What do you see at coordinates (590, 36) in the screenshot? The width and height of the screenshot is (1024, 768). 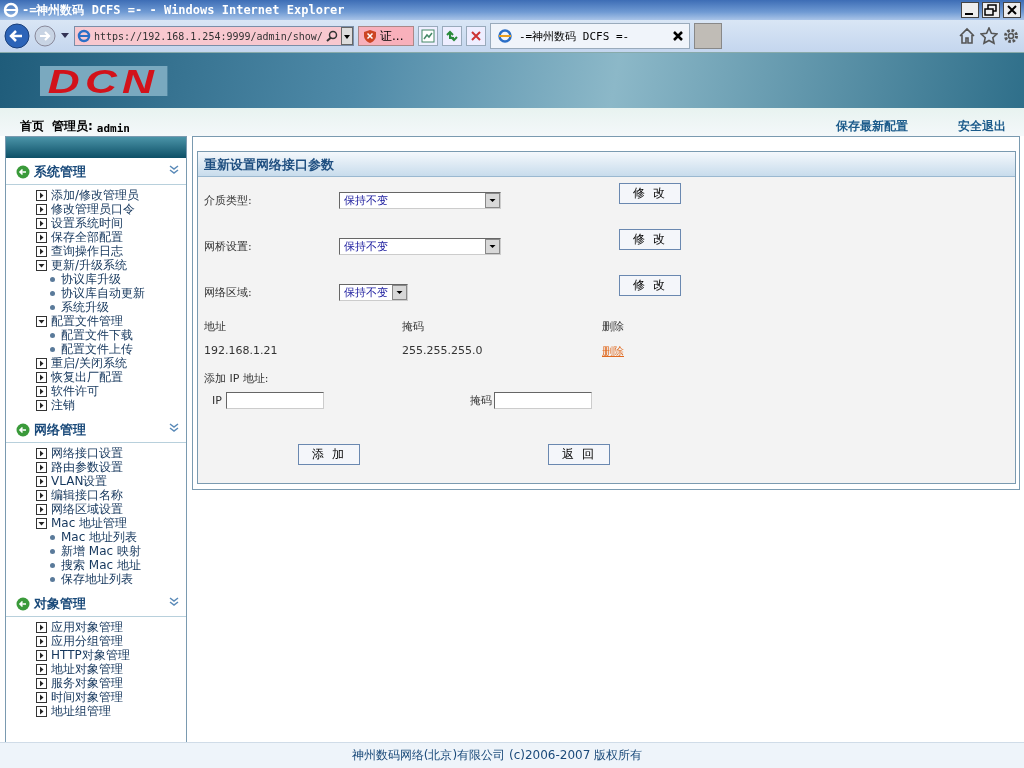 I see `browser-tab: -=神州数码 DCFS =-` at bounding box center [590, 36].